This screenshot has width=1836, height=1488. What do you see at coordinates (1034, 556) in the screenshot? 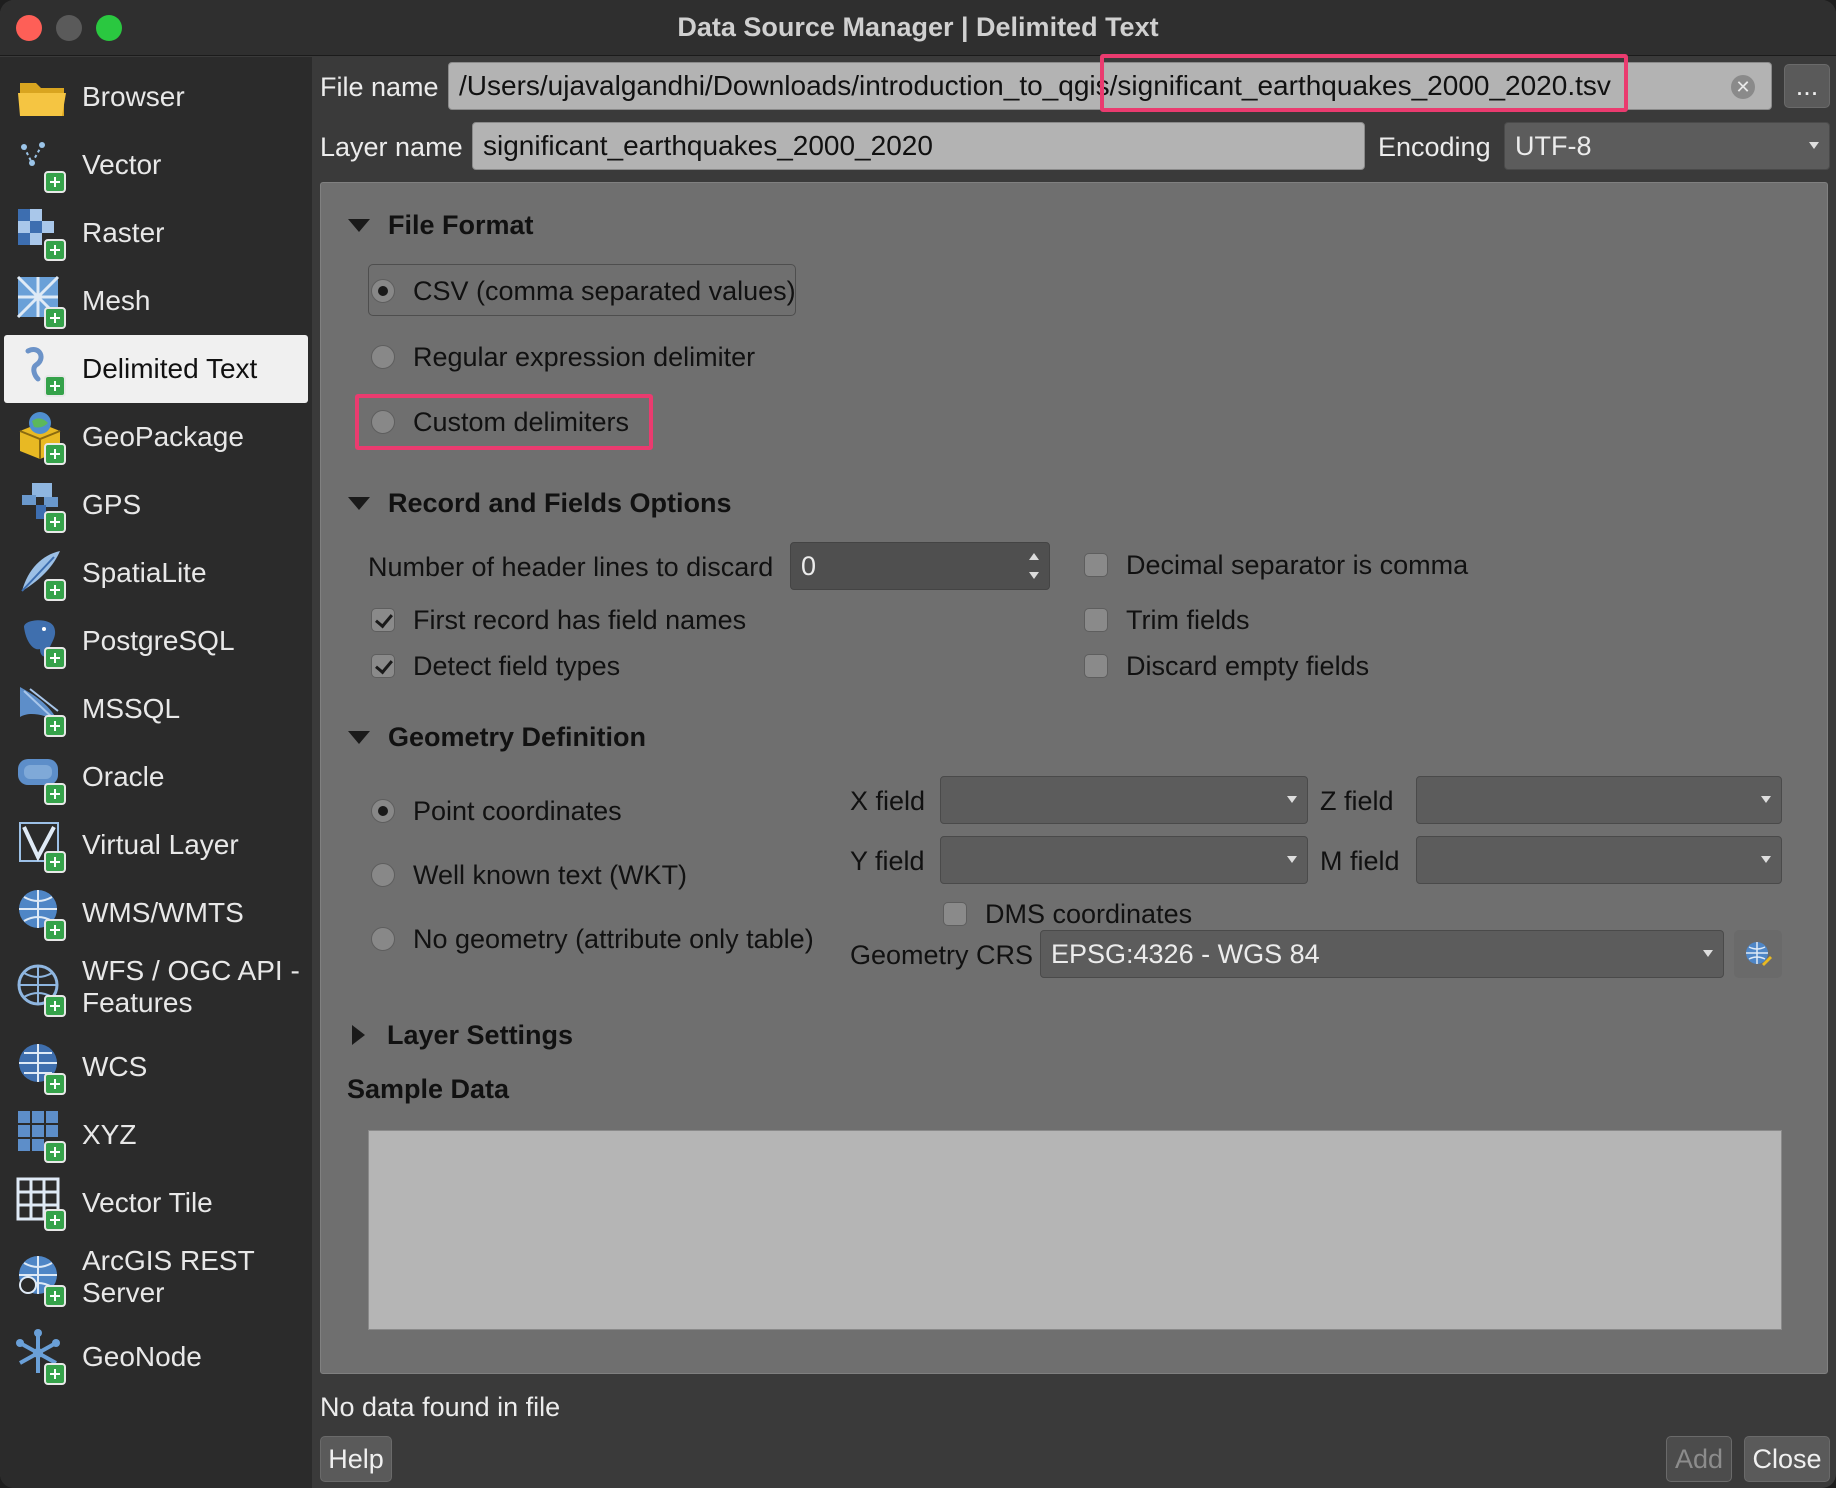
I see `chevron-up-icon` at bounding box center [1034, 556].